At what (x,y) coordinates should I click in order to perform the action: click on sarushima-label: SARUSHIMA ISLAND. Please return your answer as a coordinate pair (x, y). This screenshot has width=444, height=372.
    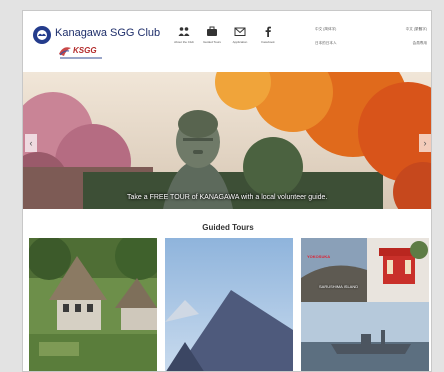
    Looking at the image, I should click on (339, 286).